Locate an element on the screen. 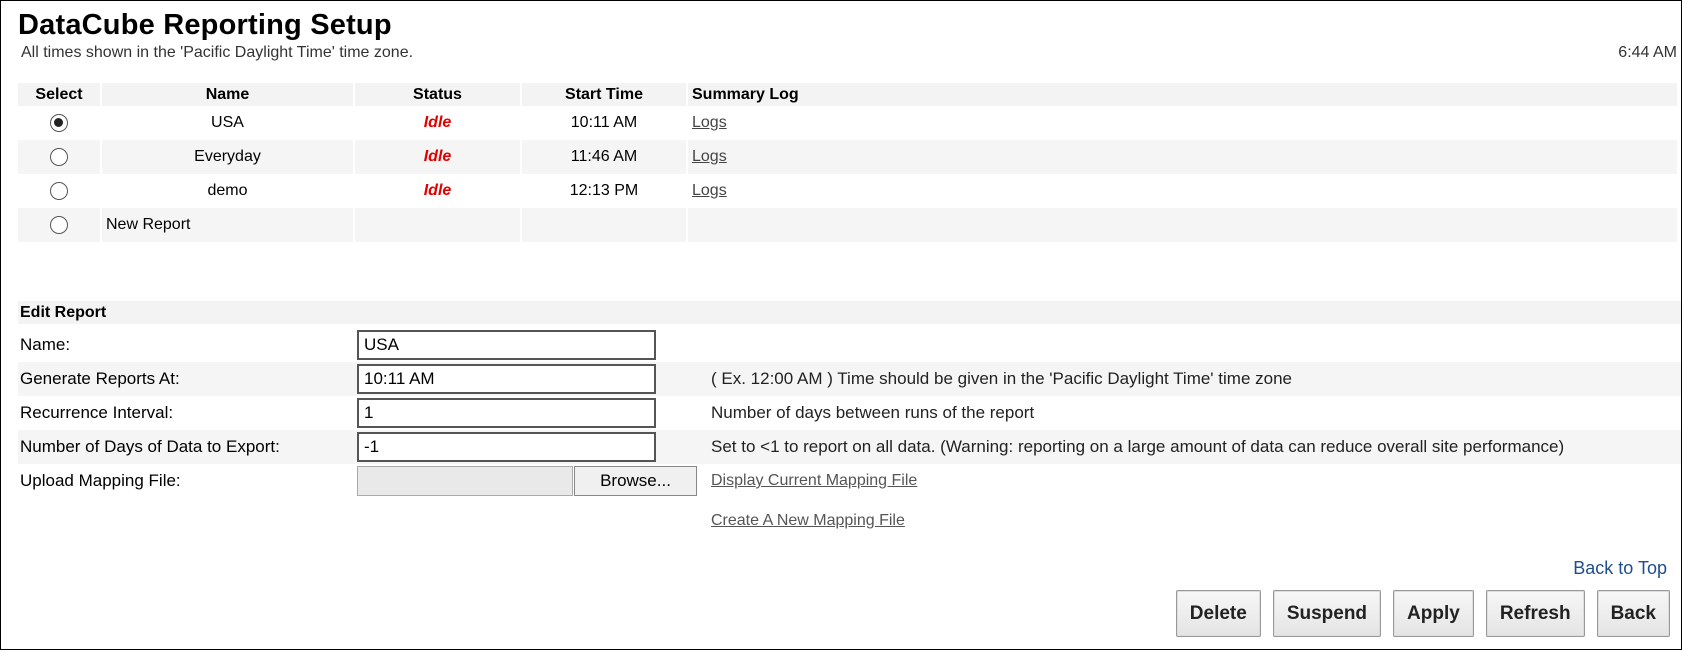 The image size is (1682, 650). select-radio-usa is located at coordinates (59, 122).